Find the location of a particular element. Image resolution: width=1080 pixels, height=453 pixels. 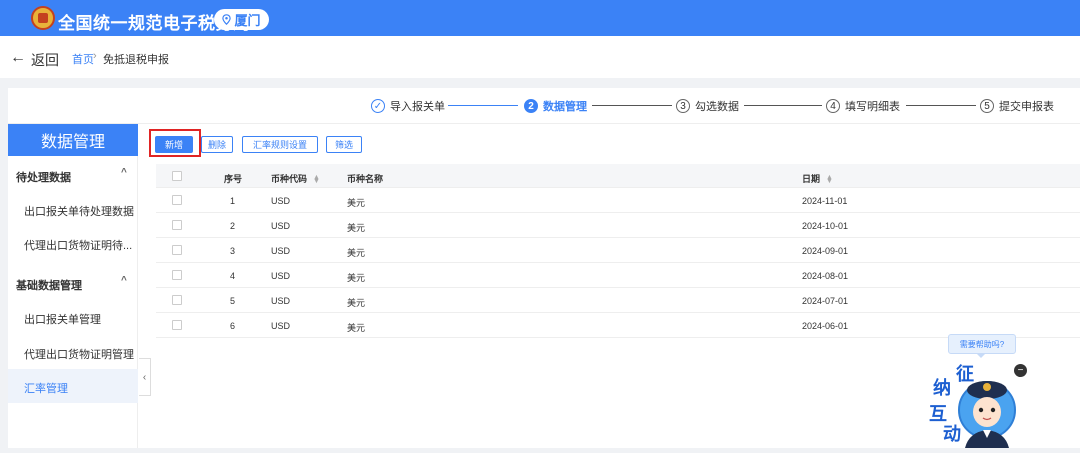

table-row: 5 USD 美元 2024-07-01 is located at coordinates (618, 300).